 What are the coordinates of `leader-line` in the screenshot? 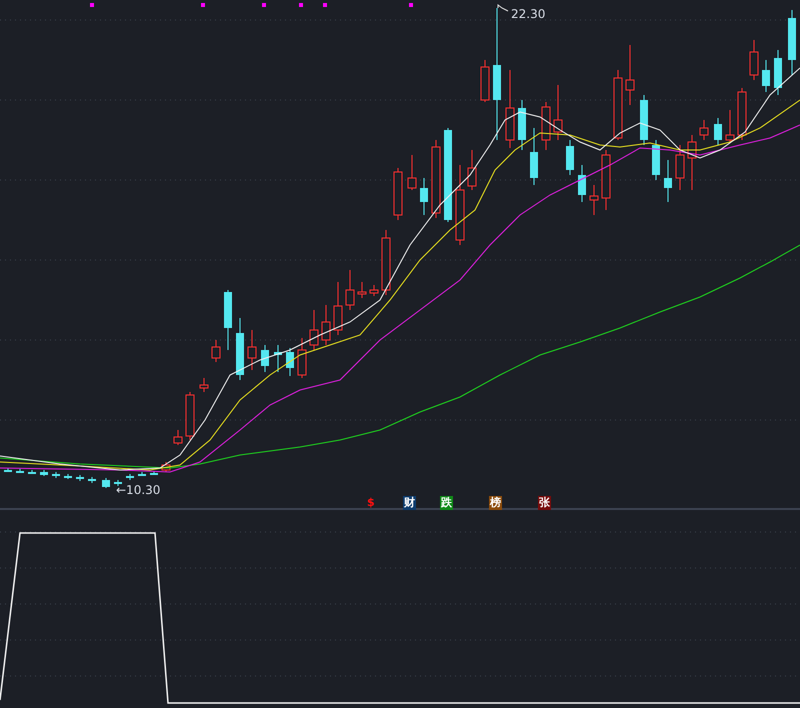 It's located at (503, 8).